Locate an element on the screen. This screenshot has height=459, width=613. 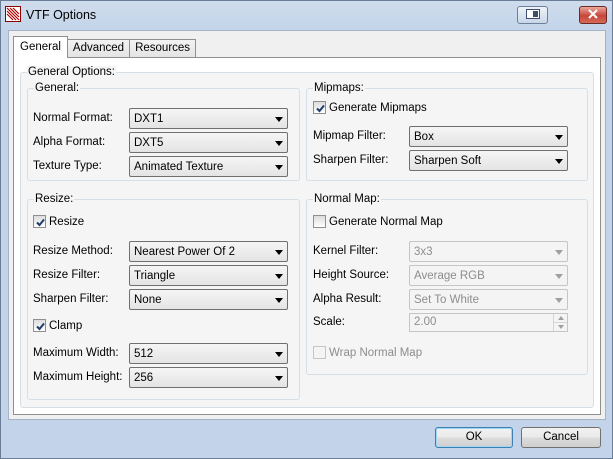
max-width-select: 512 is located at coordinates (208, 353).